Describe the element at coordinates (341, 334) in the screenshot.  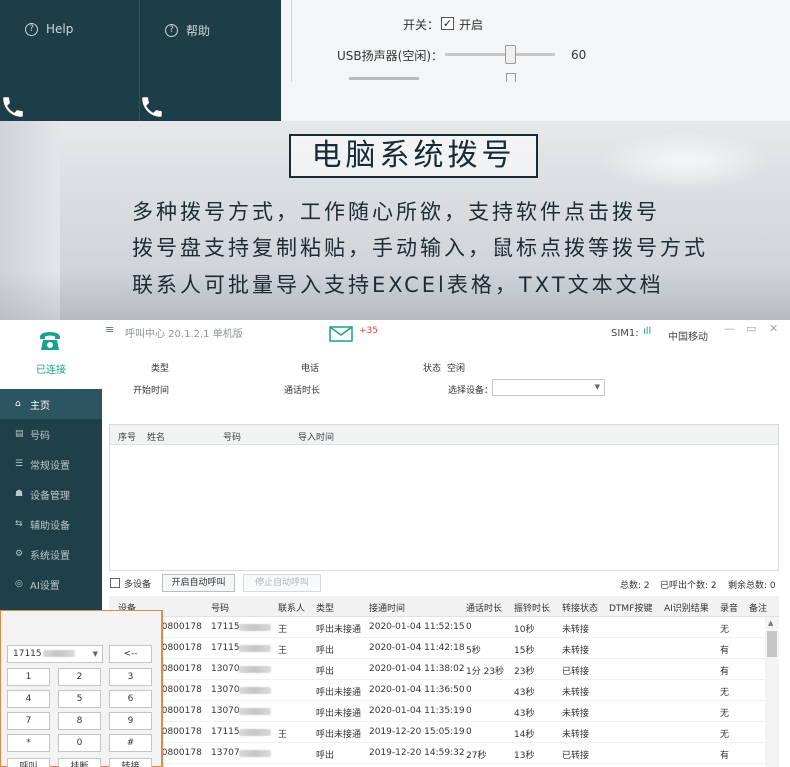
I see `mail-icon` at that location.